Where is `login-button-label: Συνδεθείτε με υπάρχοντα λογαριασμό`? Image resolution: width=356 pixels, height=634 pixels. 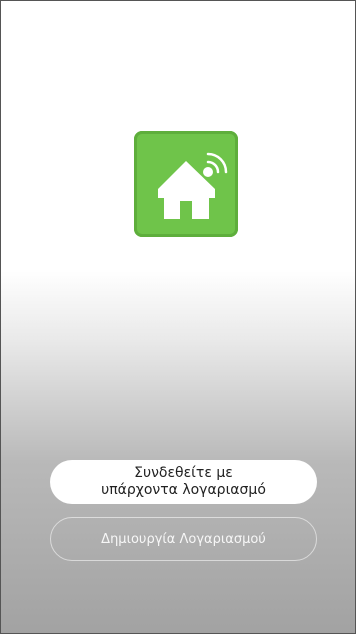
login-button-label: Συνδεθείτε με υπάρχοντα λογαριασμό is located at coordinates (183, 481).